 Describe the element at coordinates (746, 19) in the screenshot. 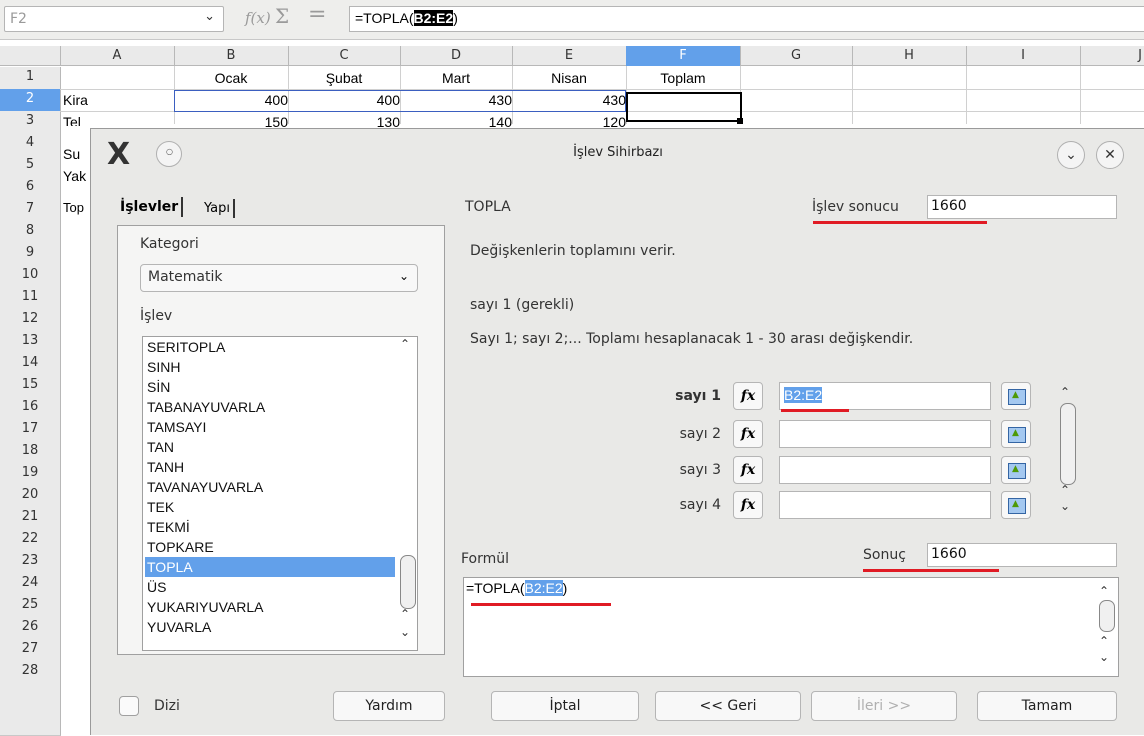

I see `formula-input: =TOPLA(B2:E2)` at that location.